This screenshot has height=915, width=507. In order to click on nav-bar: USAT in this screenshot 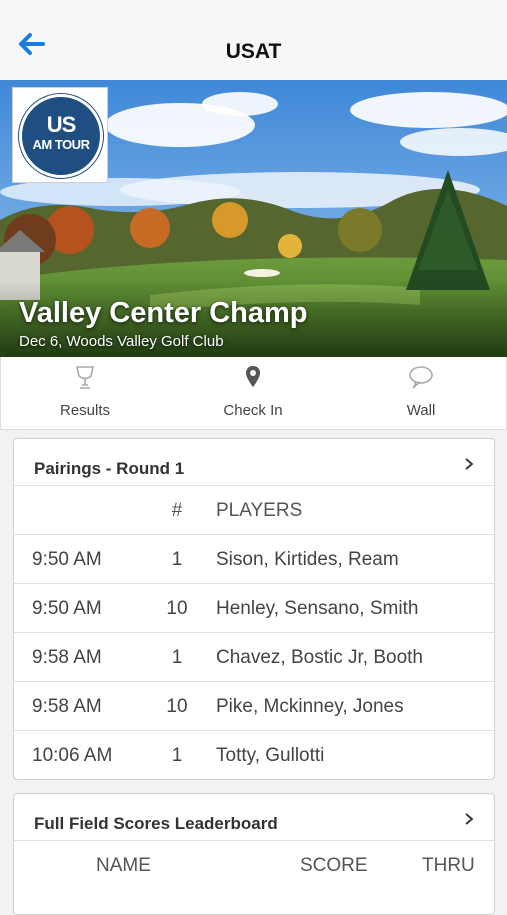, I will do `click(253, 40)`.